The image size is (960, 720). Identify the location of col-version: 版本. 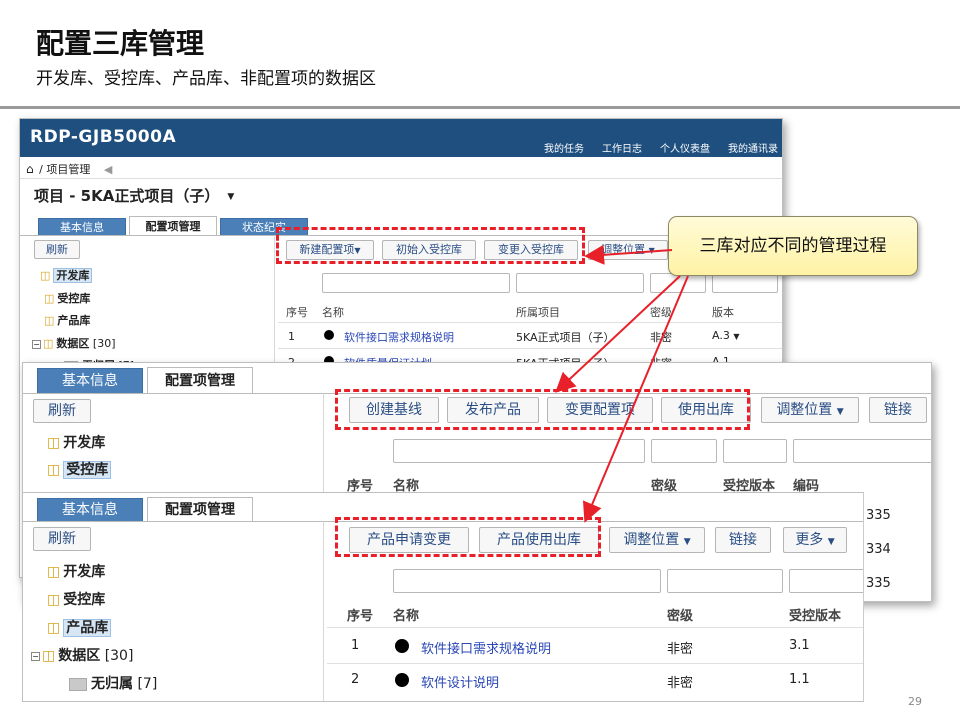
(723, 312).